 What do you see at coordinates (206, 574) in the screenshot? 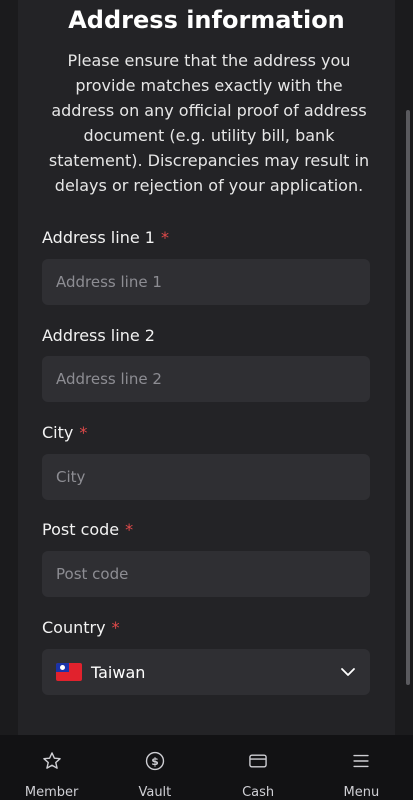
I see `post-code-input` at bounding box center [206, 574].